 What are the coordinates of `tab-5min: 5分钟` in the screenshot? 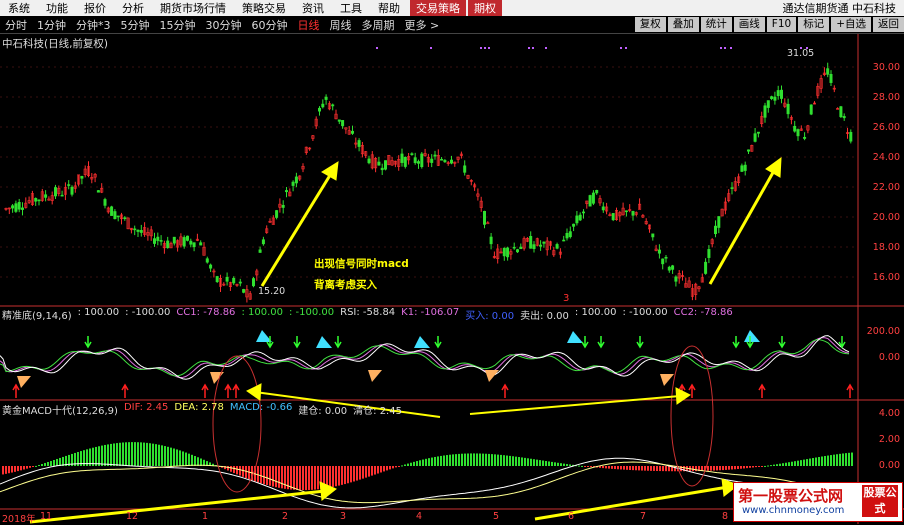 It's located at (135, 25).